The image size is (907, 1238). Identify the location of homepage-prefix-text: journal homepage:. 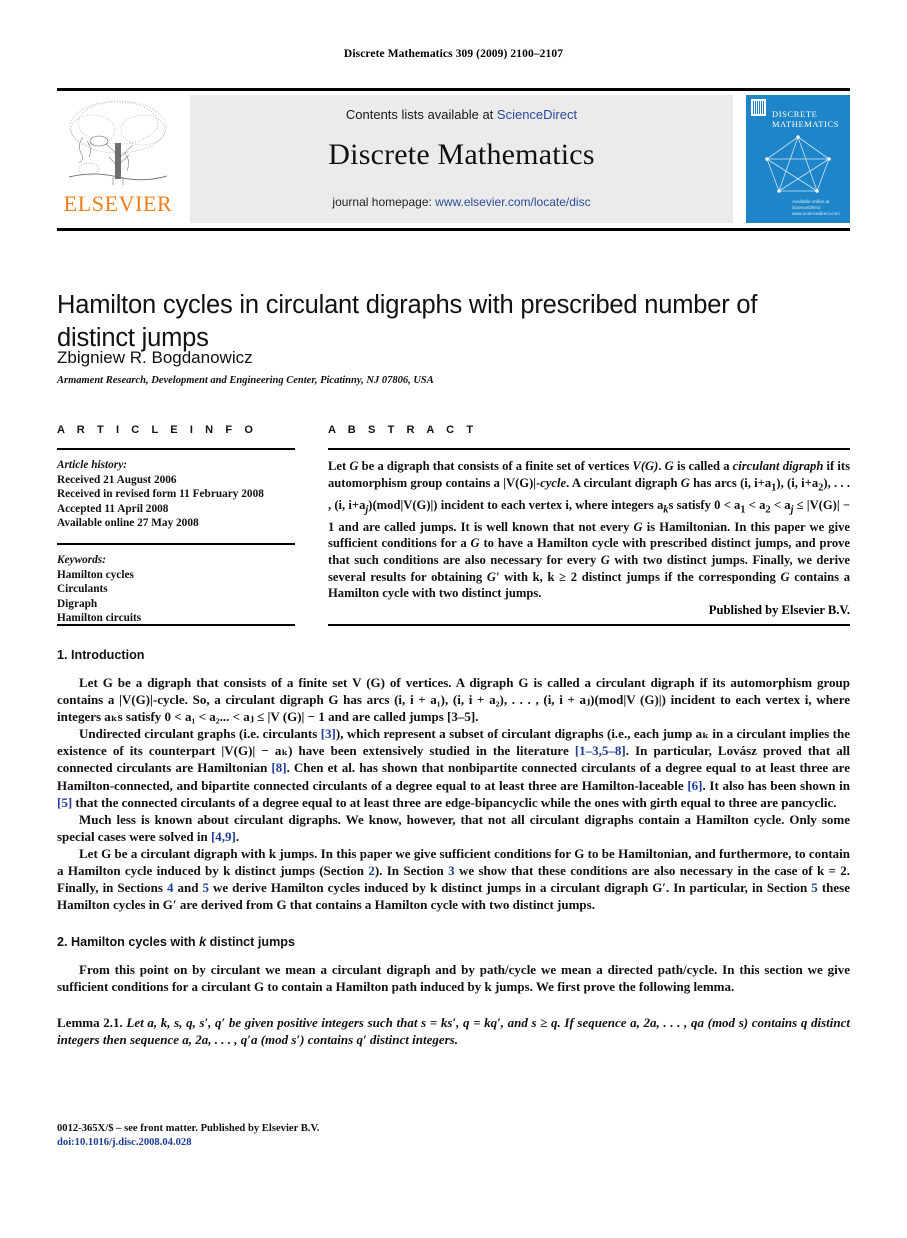
(384, 202).